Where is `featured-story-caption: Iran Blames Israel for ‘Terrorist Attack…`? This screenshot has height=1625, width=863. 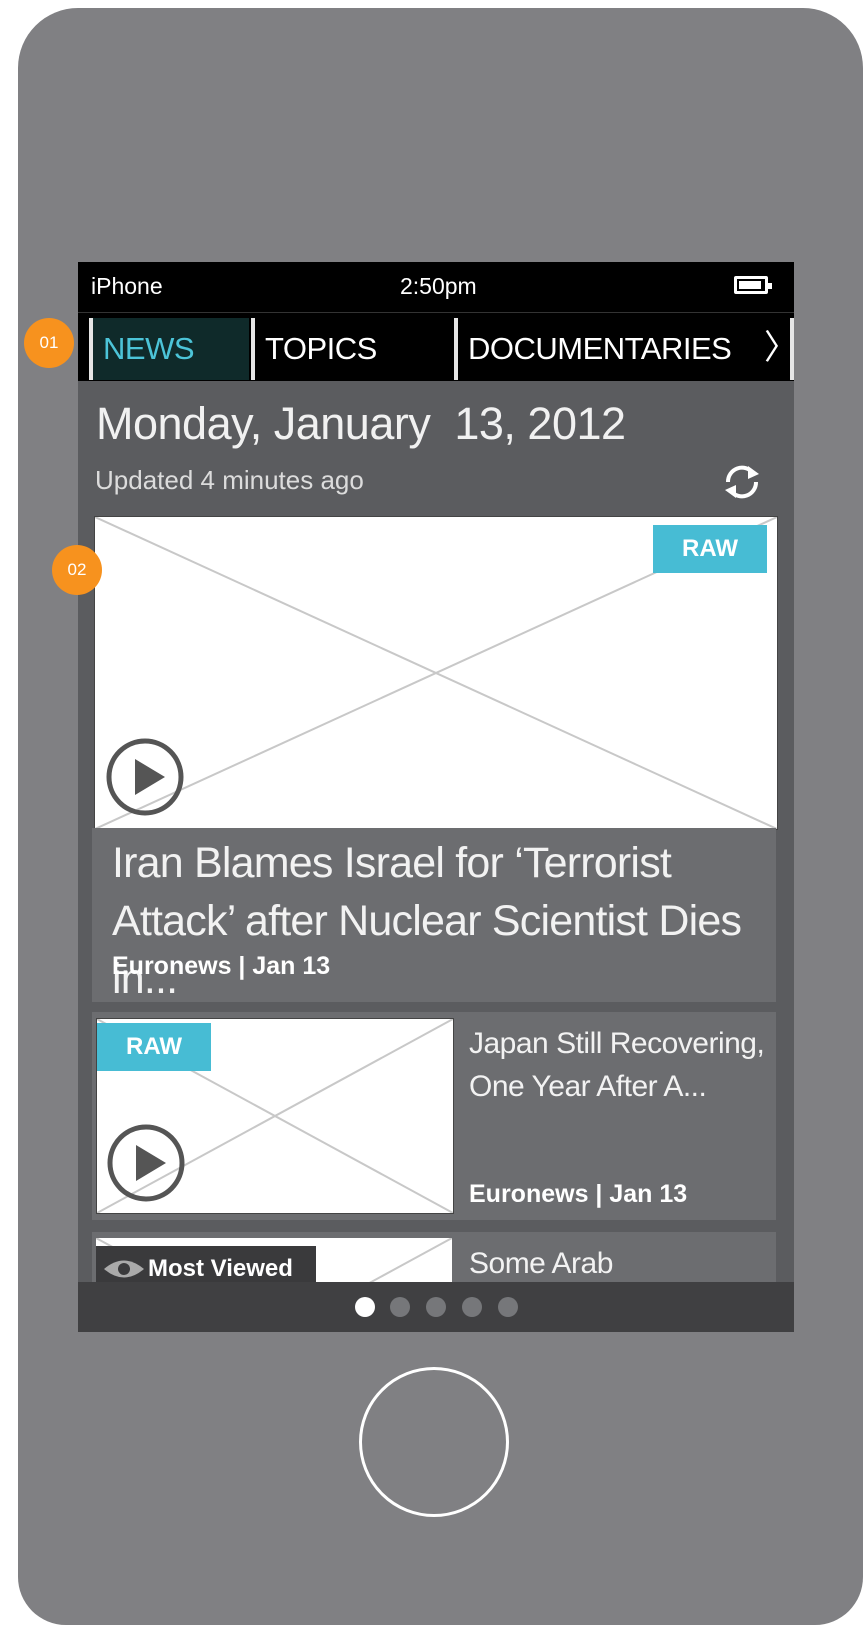 featured-story-caption: Iran Blames Israel for ‘Terrorist Attack… is located at coordinates (434, 915).